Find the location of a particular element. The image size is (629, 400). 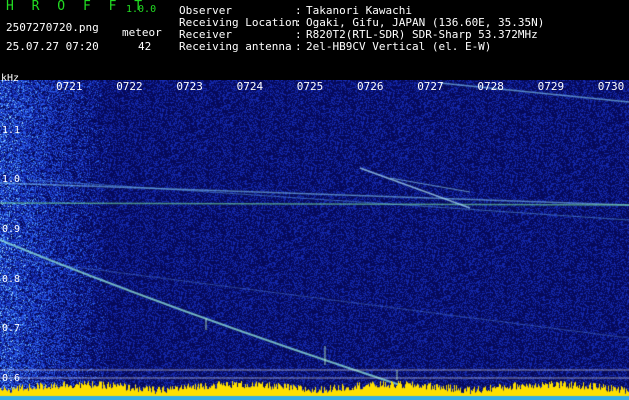

antenna-colon: : is located at coordinates (298, 46).